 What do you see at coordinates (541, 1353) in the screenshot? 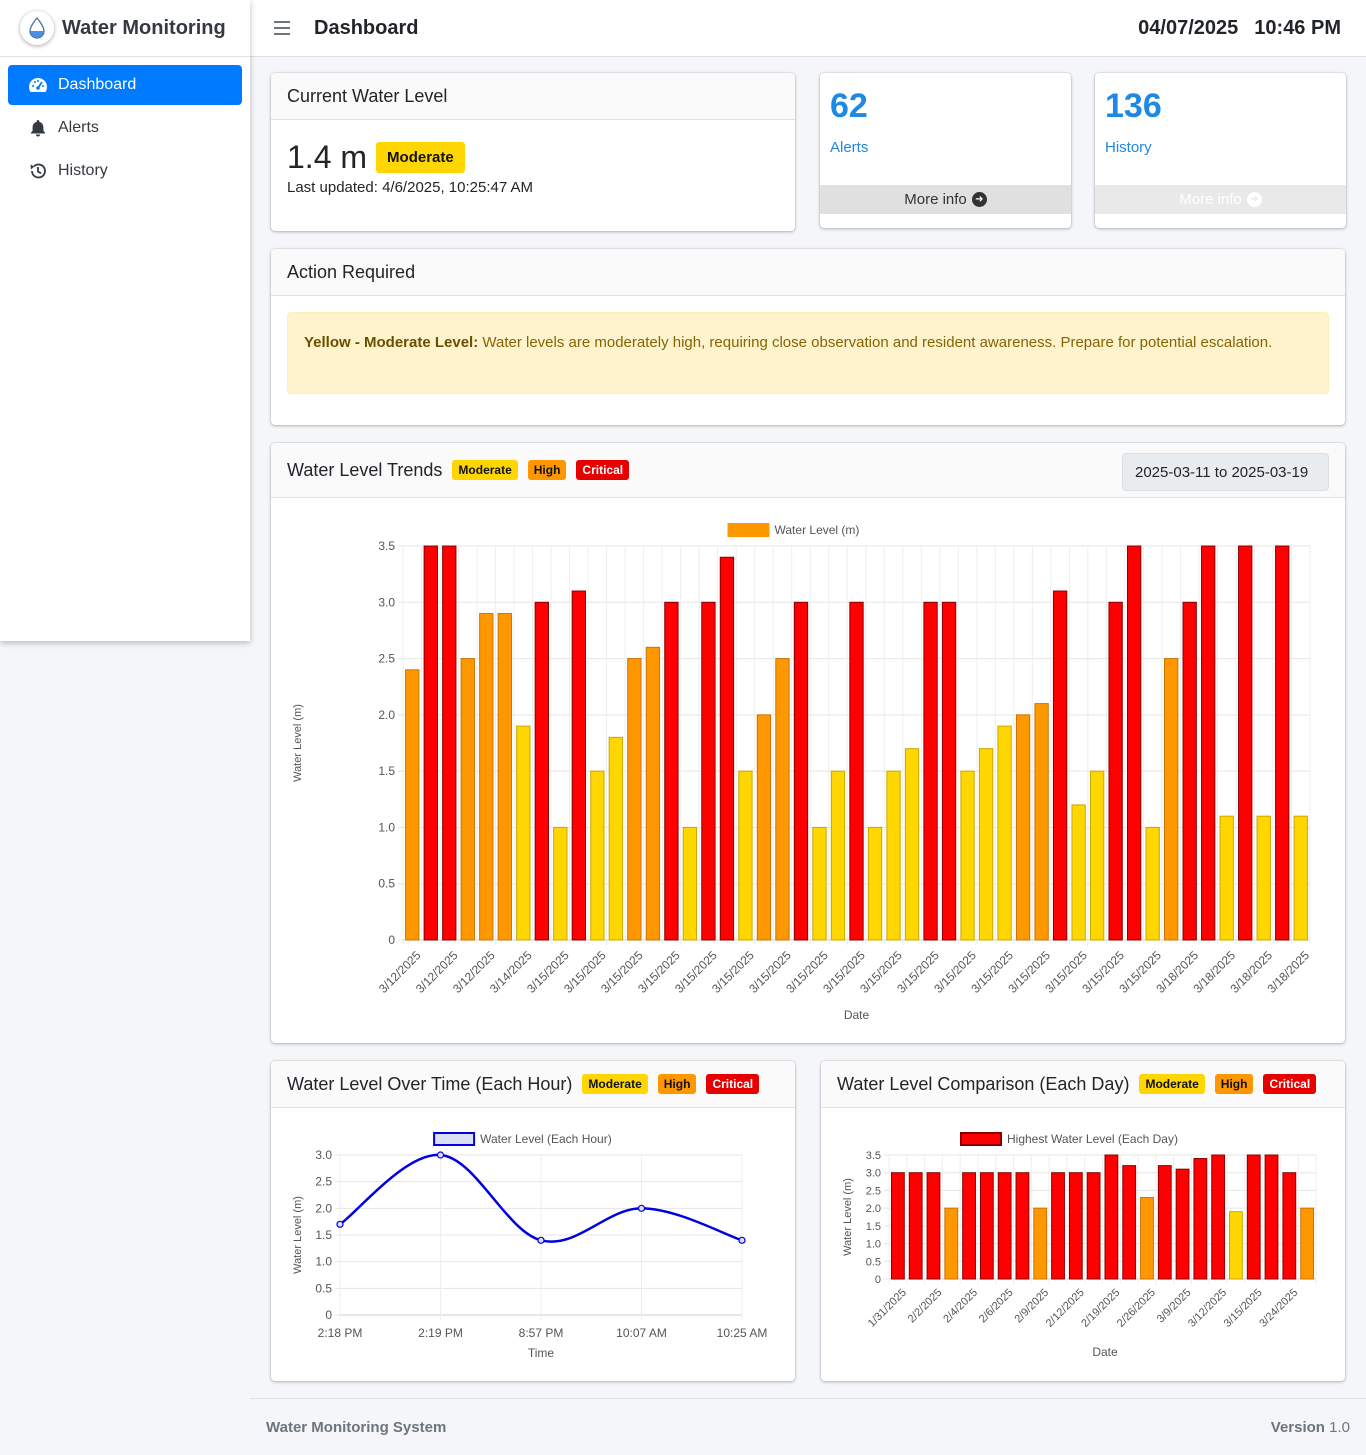
I see `x-axis-title: Time` at bounding box center [541, 1353].